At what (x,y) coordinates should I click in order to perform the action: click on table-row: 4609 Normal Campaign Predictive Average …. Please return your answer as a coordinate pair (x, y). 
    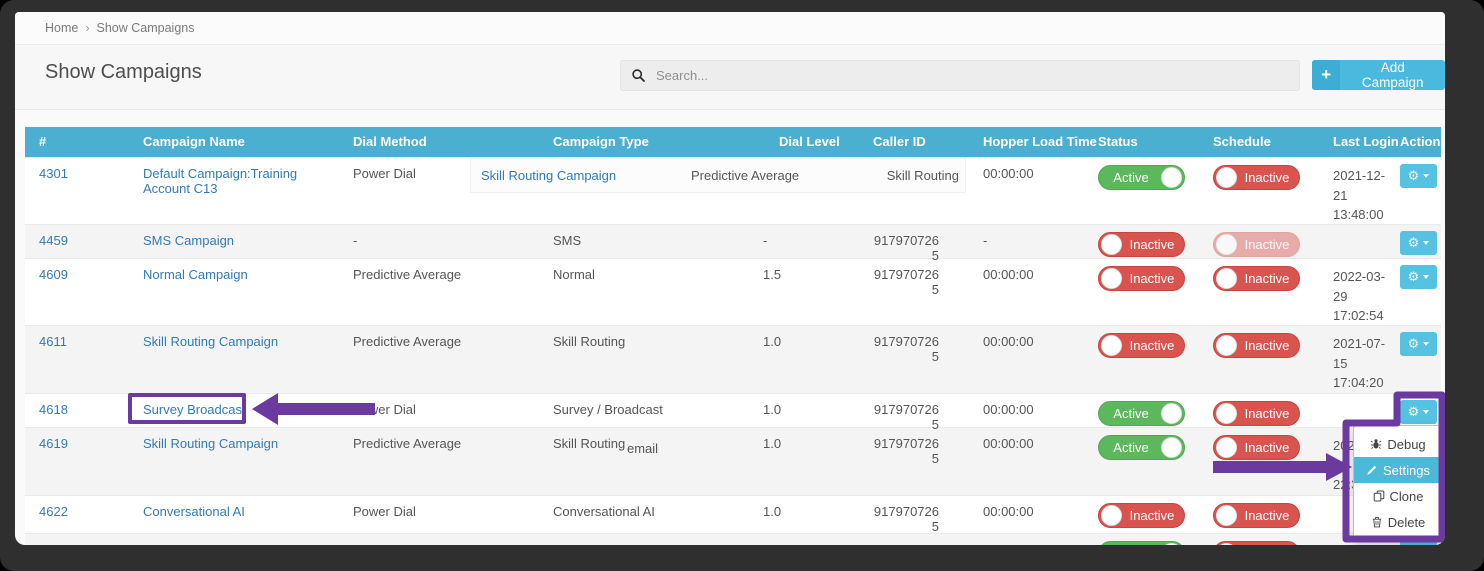
    Looking at the image, I should click on (733, 291).